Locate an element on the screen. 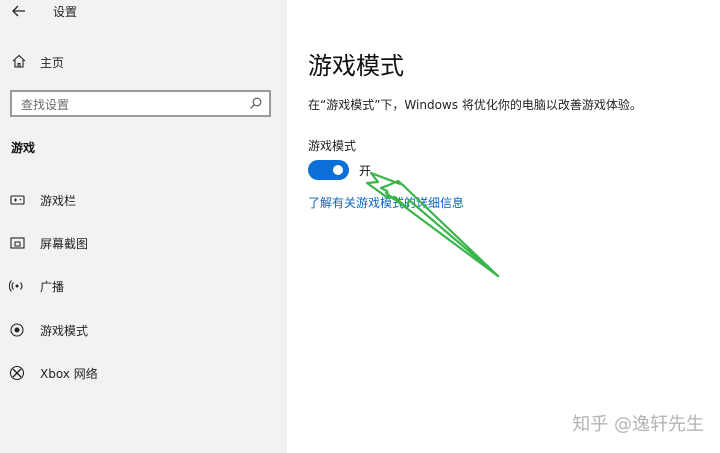 The width and height of the screenshot is (720, 453). sidebar-item-game-bar: 游戏栏 is located at coordinates (143, 200).